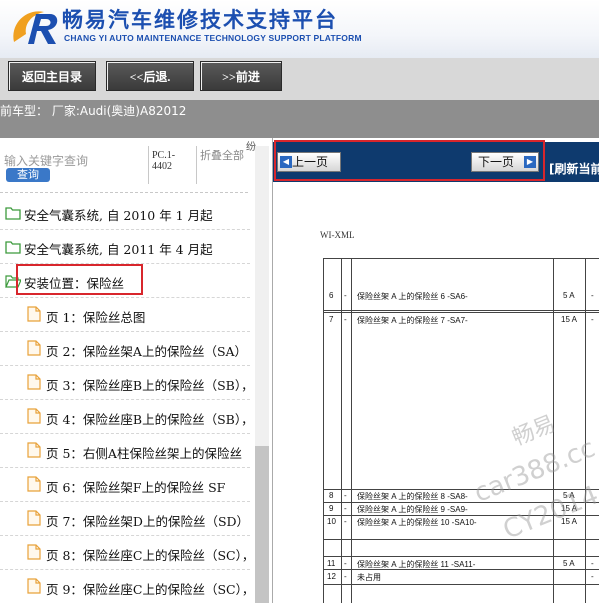  What do you see at coordinates (369, 577) in the screenshot?
I see `row-desc: 未占用` at bounding box center [369, 577].